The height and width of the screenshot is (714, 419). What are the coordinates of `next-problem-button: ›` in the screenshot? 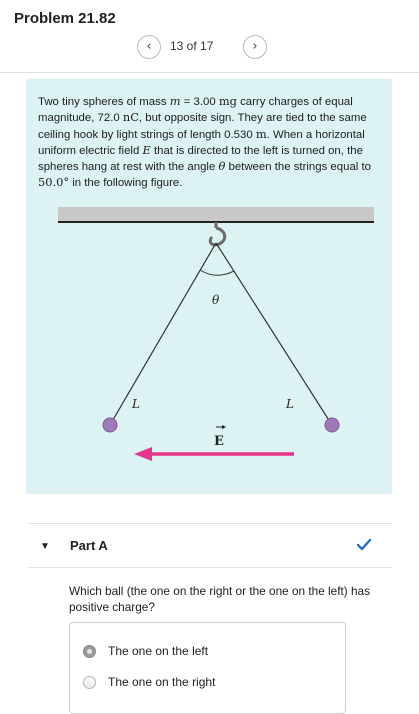 It's located at (255, 47).